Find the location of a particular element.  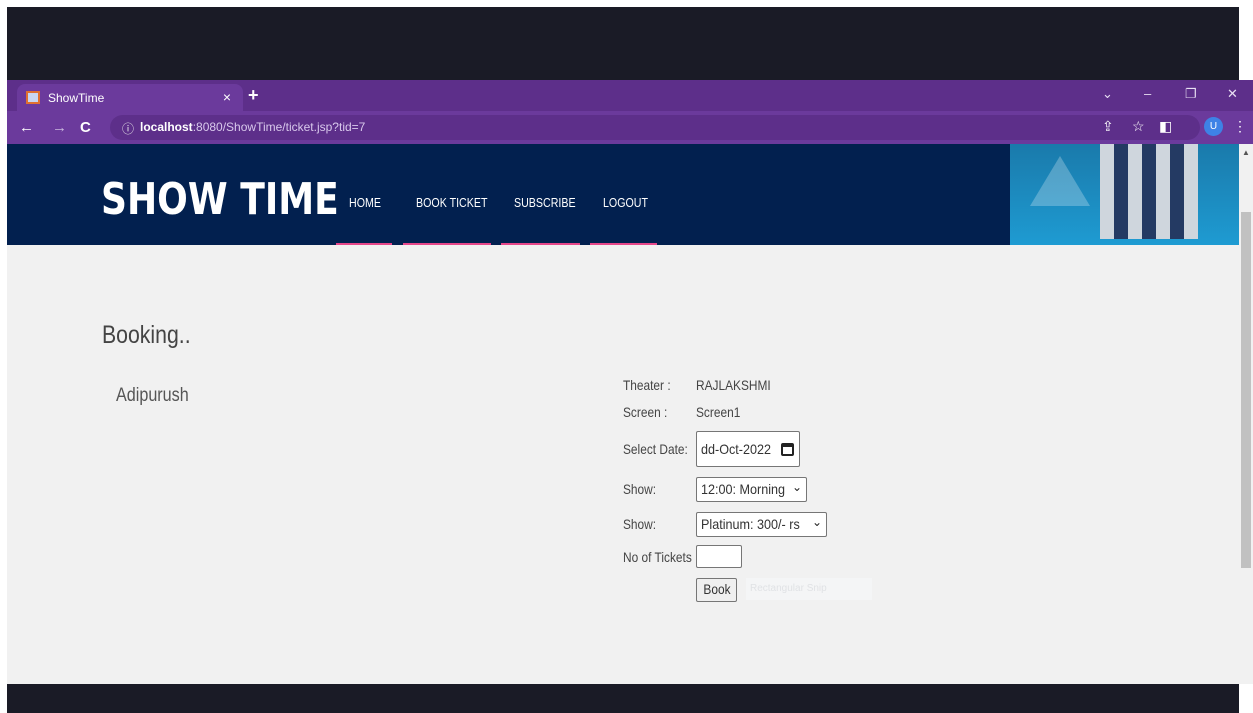

browser-tab-strip: ShowTime × + ⌄ – ❐ ✕ is located at coordinates (630, 95).